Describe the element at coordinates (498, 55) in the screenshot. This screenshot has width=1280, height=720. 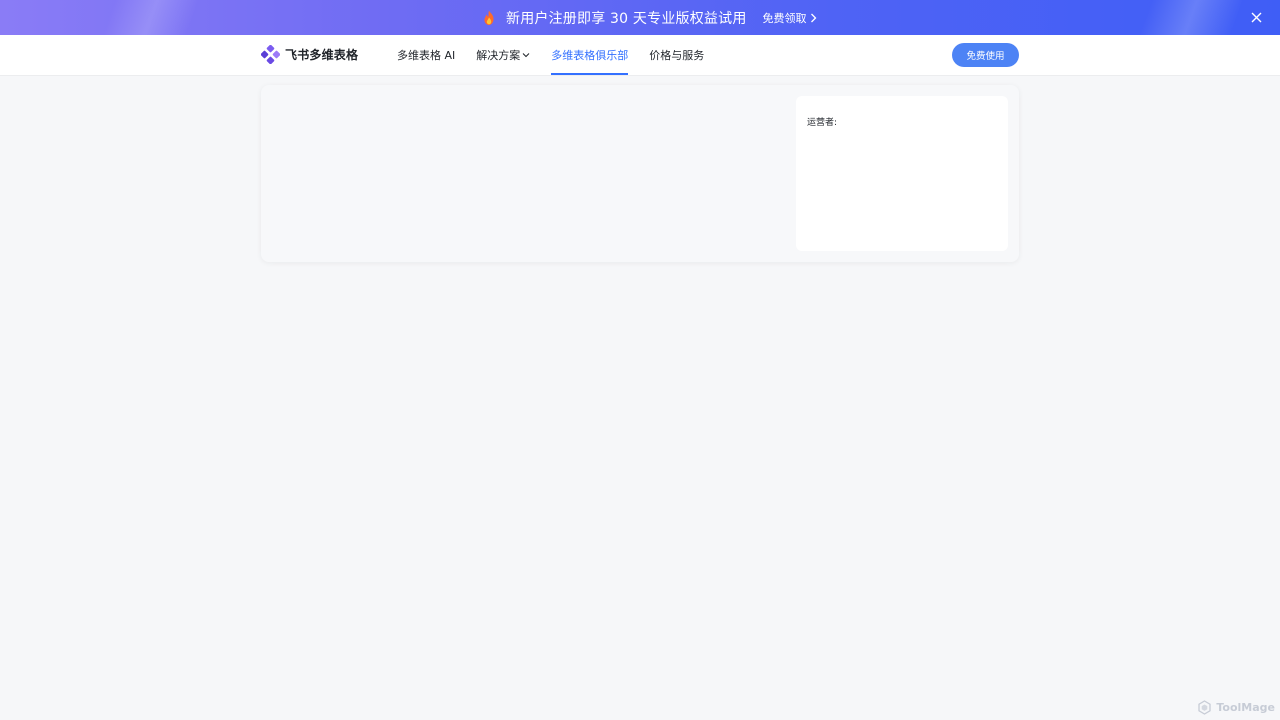
I see `nav-link-label: 解决方案` at that location.